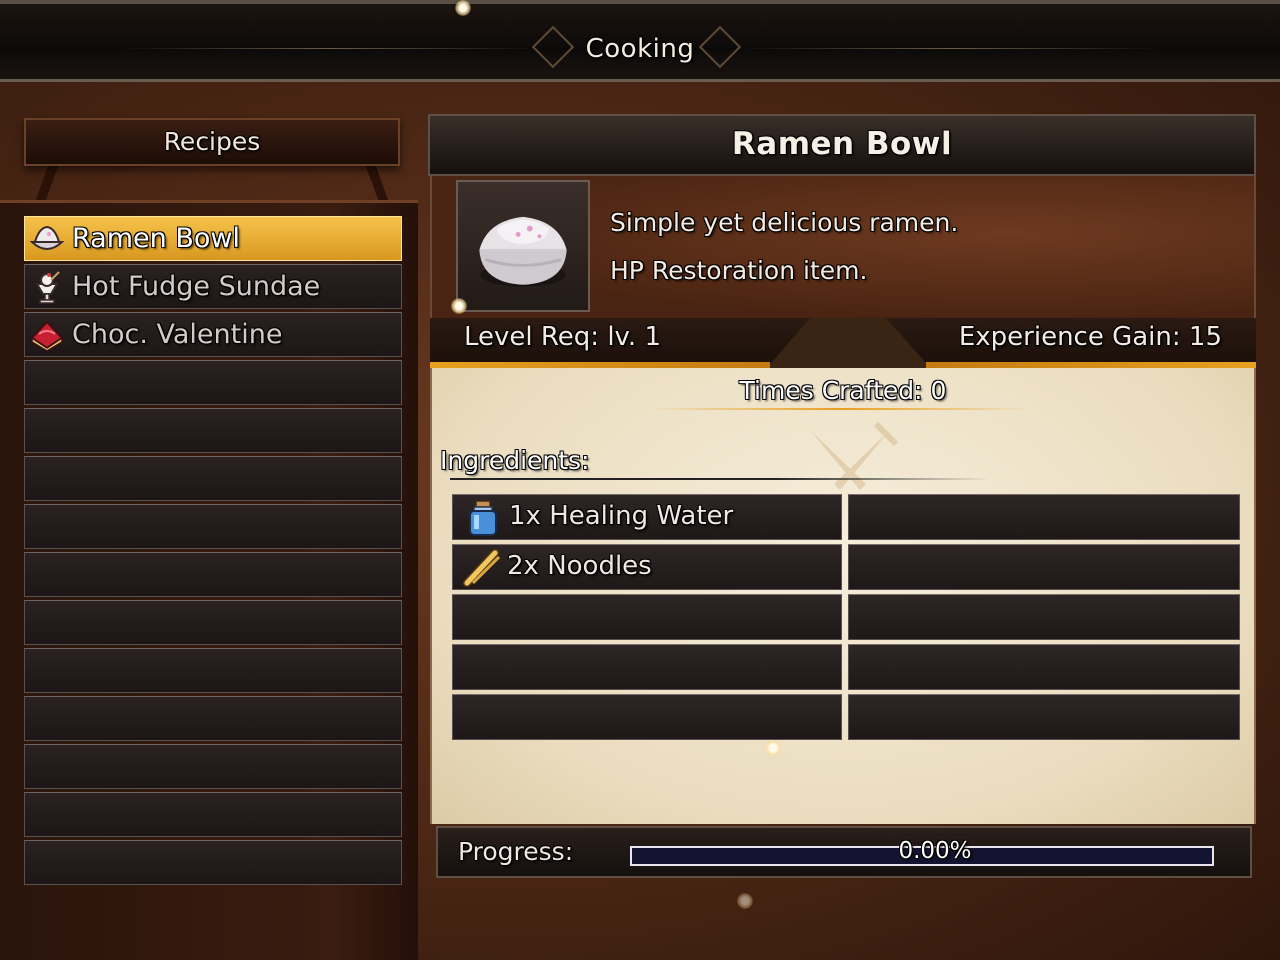  I want to click on potion-bottle-icon, so click(483, 518).